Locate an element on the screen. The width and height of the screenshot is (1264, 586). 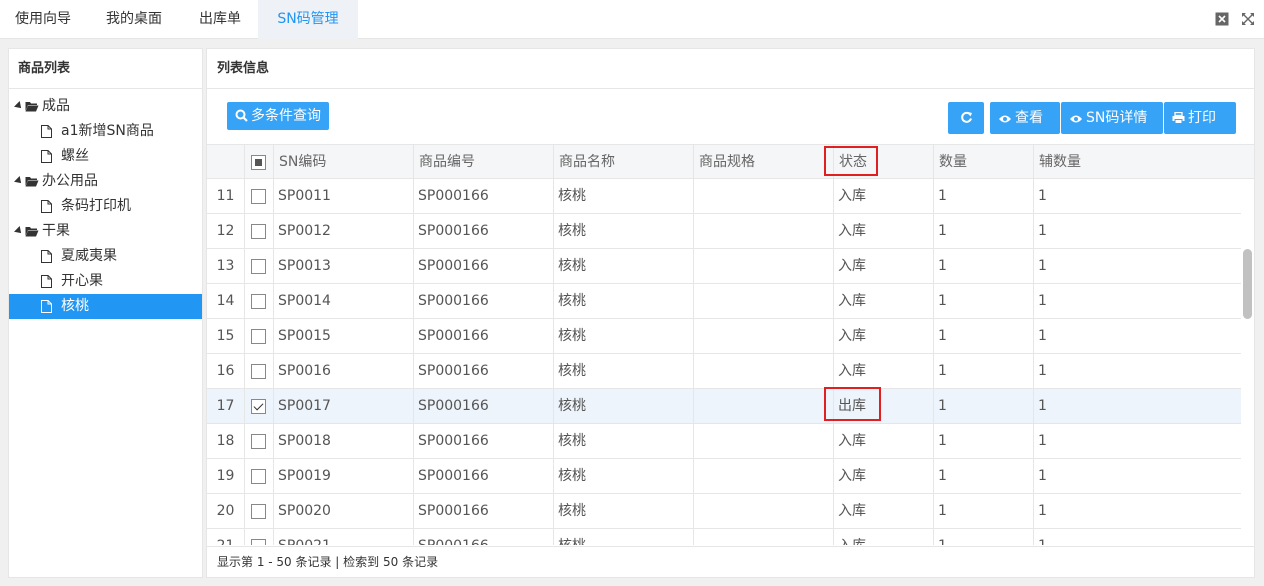
table-row: 18 SP0018 SP000166 核桃 入库 1 1 is located at coordinates (724, 441).